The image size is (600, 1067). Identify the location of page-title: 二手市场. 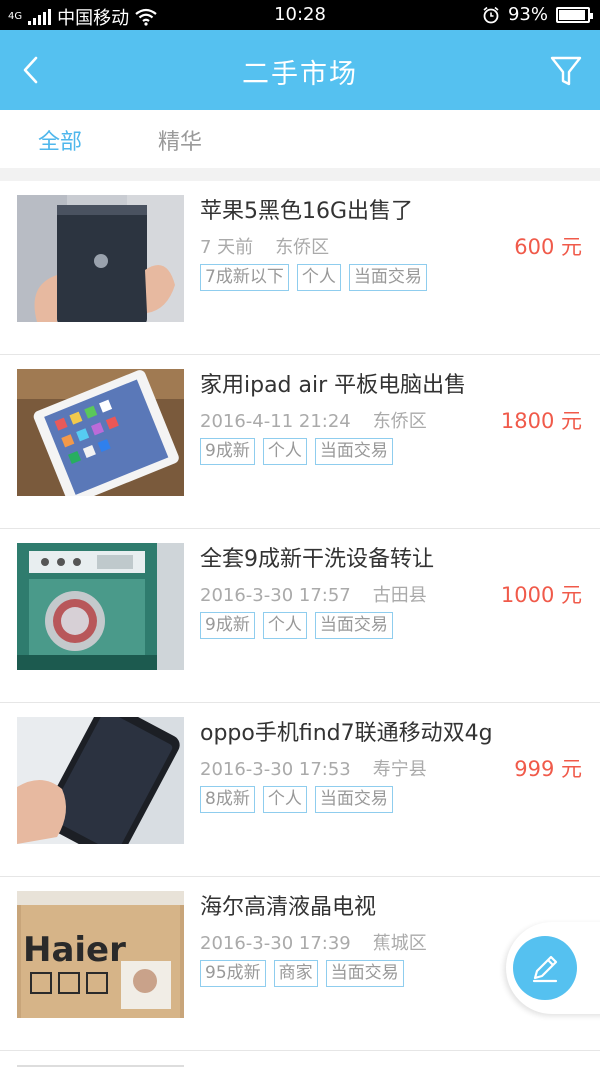
(300, 74).